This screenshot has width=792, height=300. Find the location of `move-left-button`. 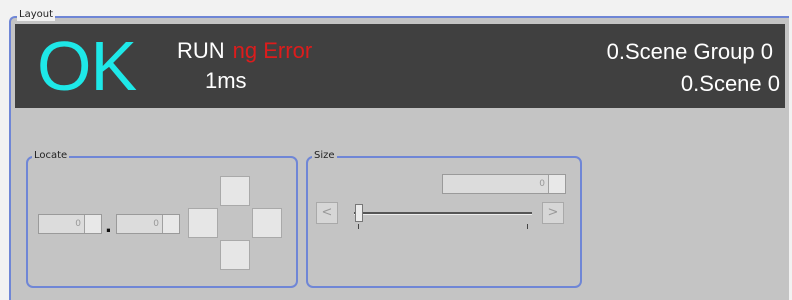

move-left-button is located at coordinates (203, 223).